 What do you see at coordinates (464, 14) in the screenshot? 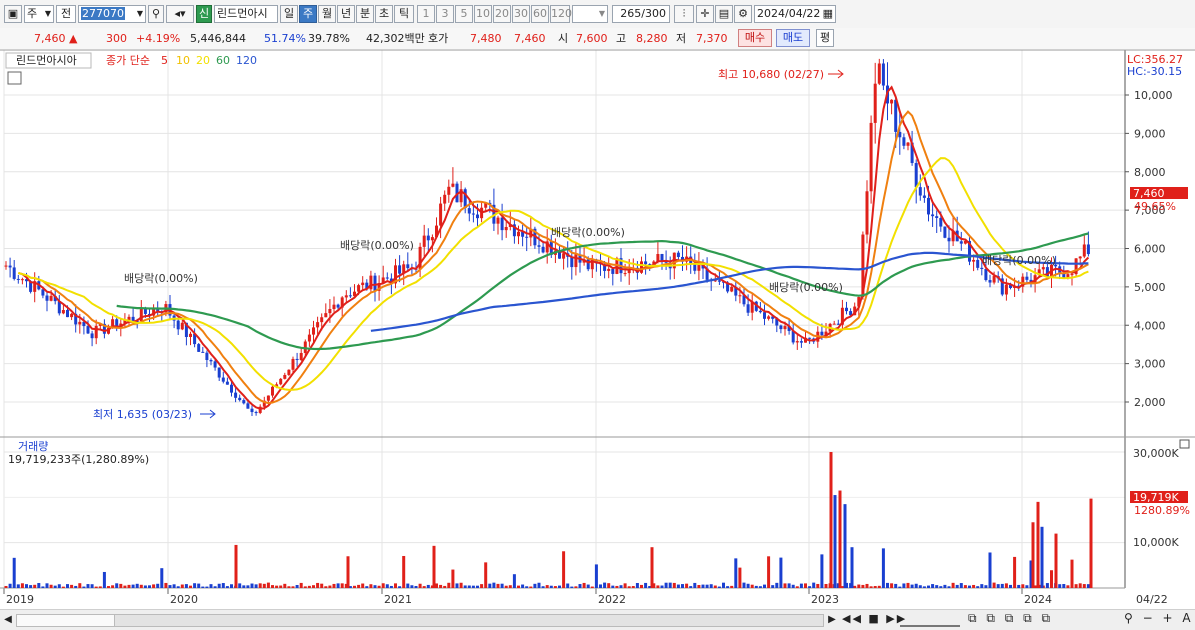
I see `interval-5: 5` at bounding box center [464, 14].